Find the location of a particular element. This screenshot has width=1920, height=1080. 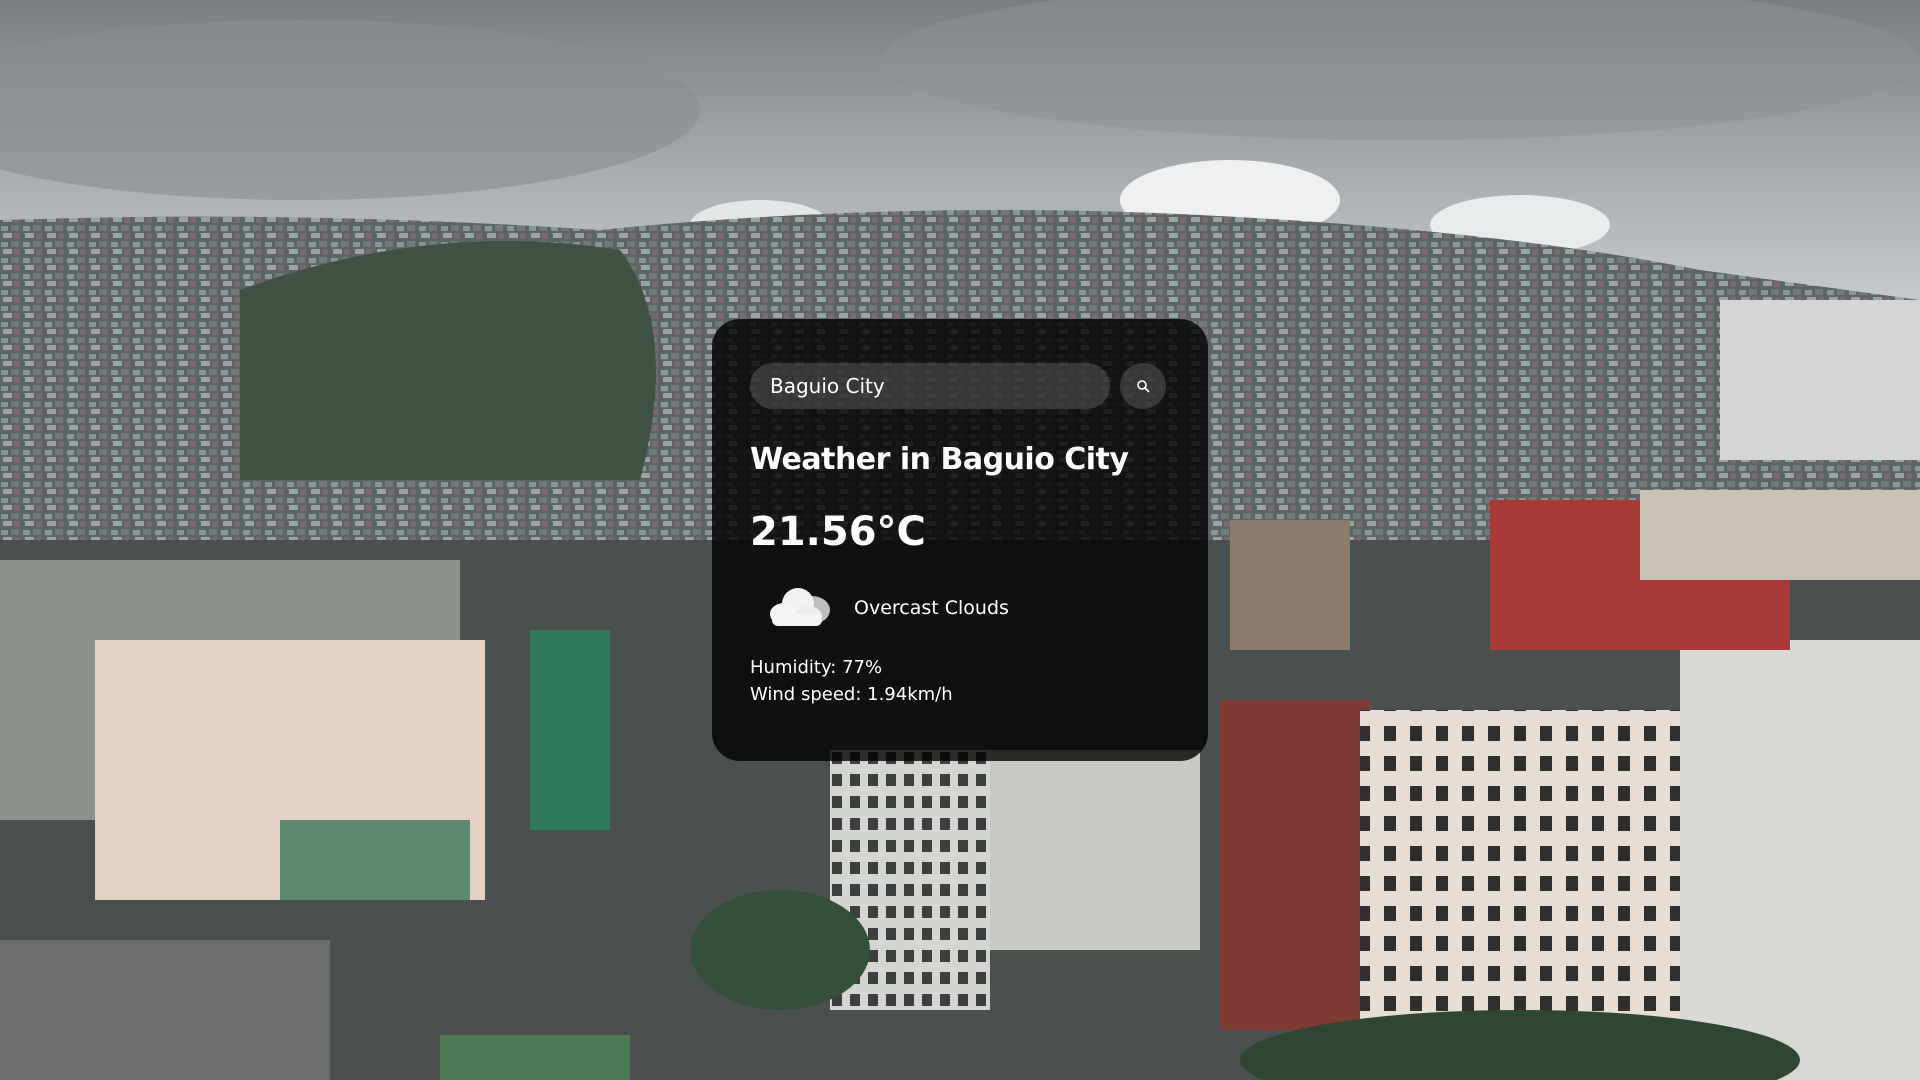

search-icon is located at coordinates (1143, 386).